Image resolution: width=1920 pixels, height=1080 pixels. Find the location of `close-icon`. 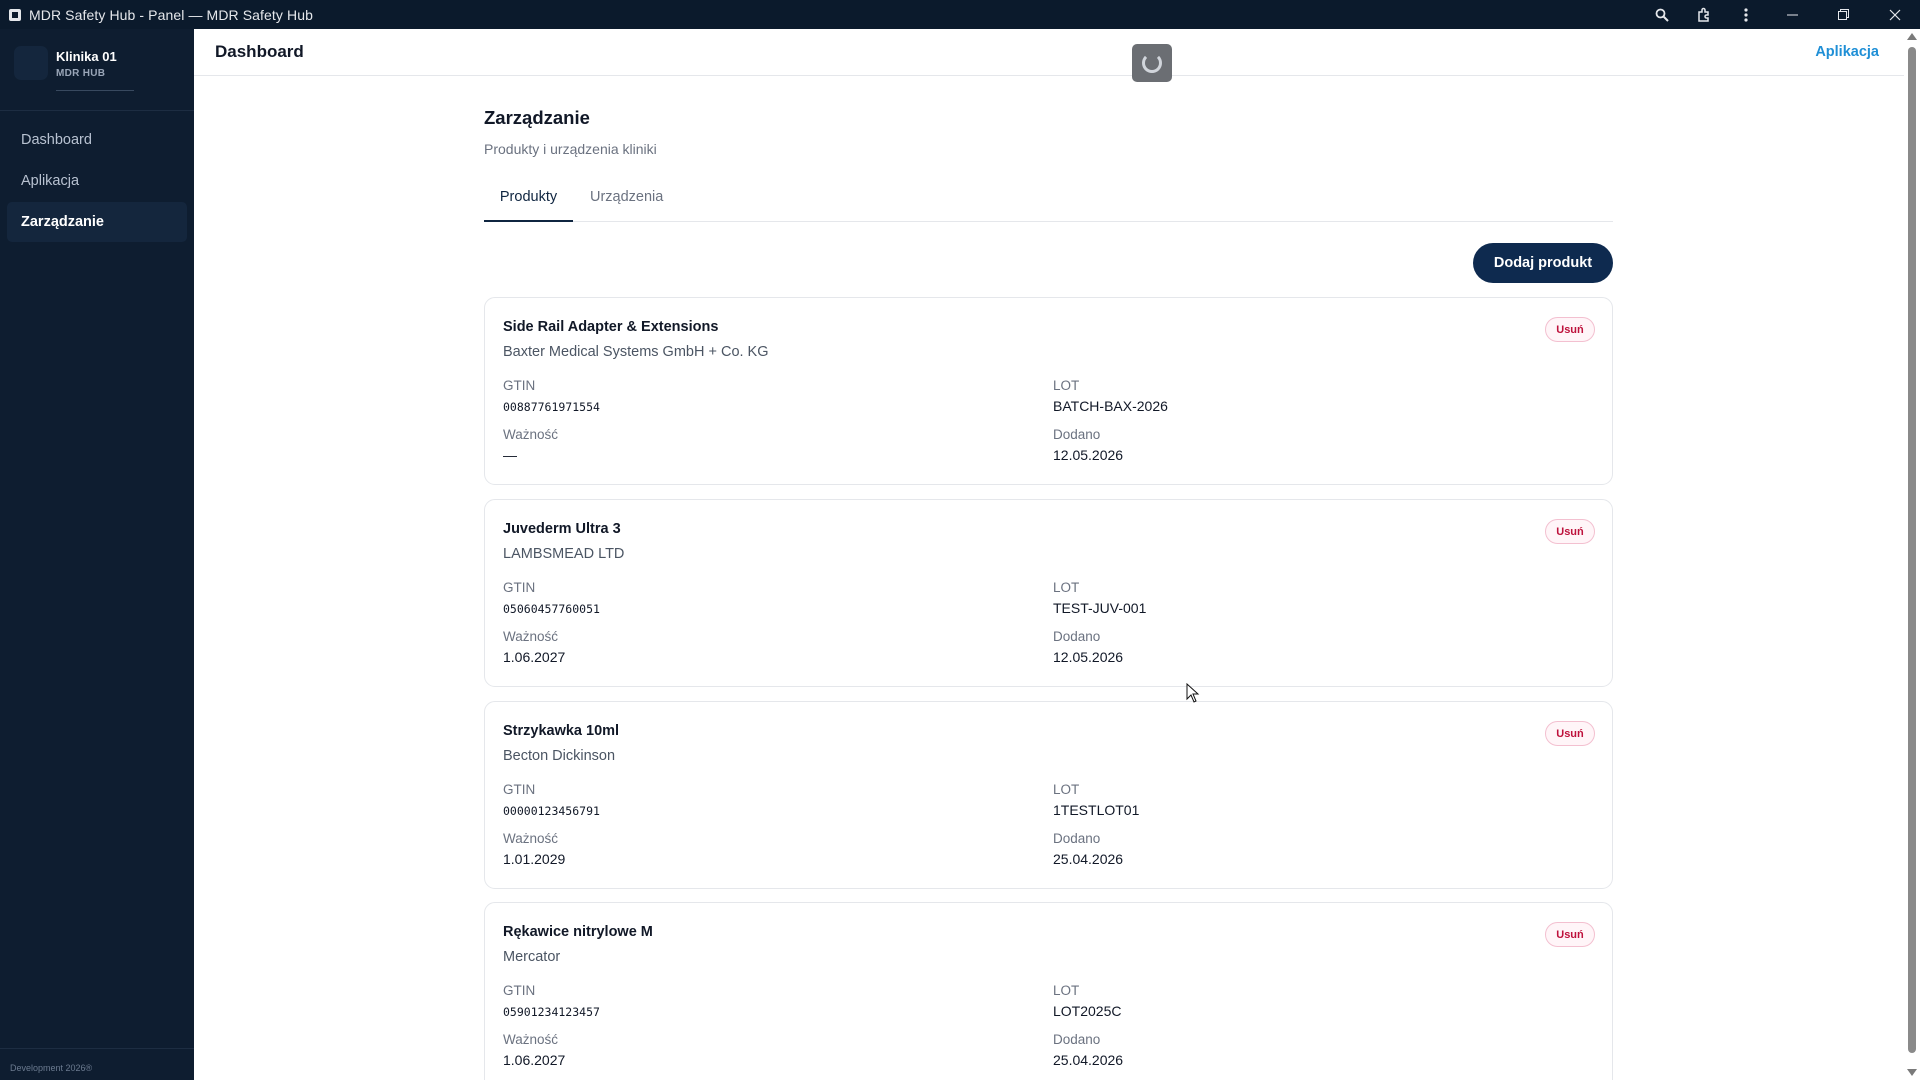

close-icon is located at coordinates (1894, 14).